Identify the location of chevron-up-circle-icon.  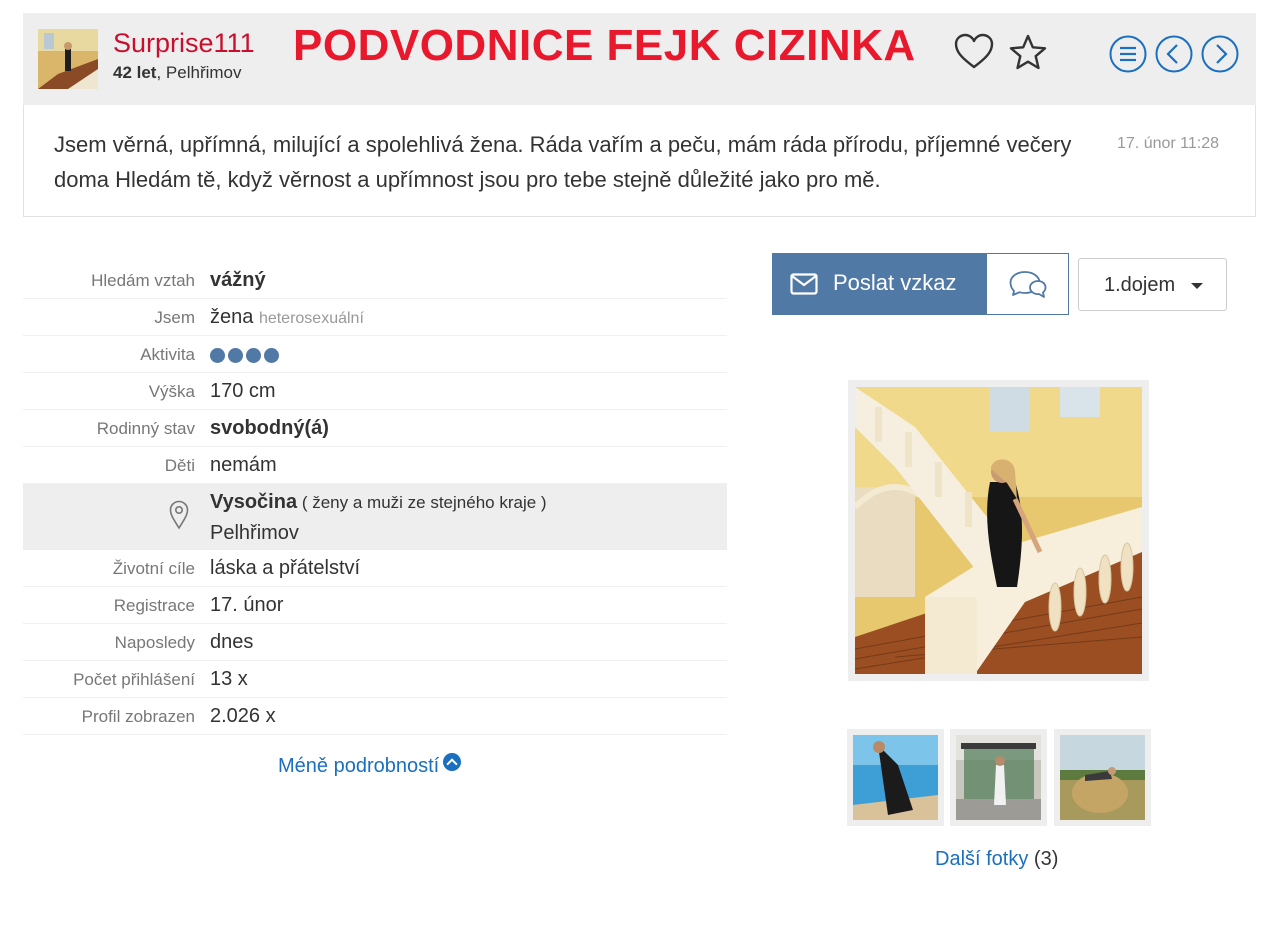
(452, 762).